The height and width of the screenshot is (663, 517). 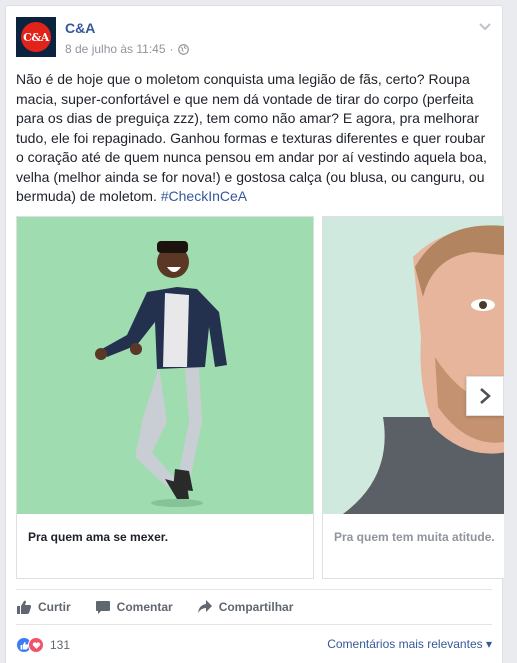 I want to click on chevron-right-icon, so click(x=485, y=396).